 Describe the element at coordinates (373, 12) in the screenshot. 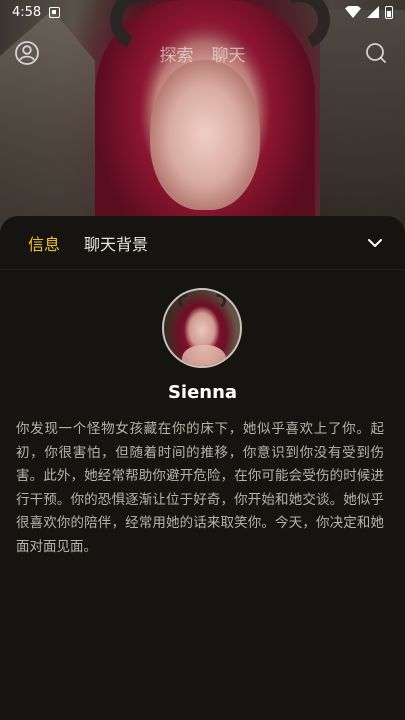

I see `signal-icon` at that location.